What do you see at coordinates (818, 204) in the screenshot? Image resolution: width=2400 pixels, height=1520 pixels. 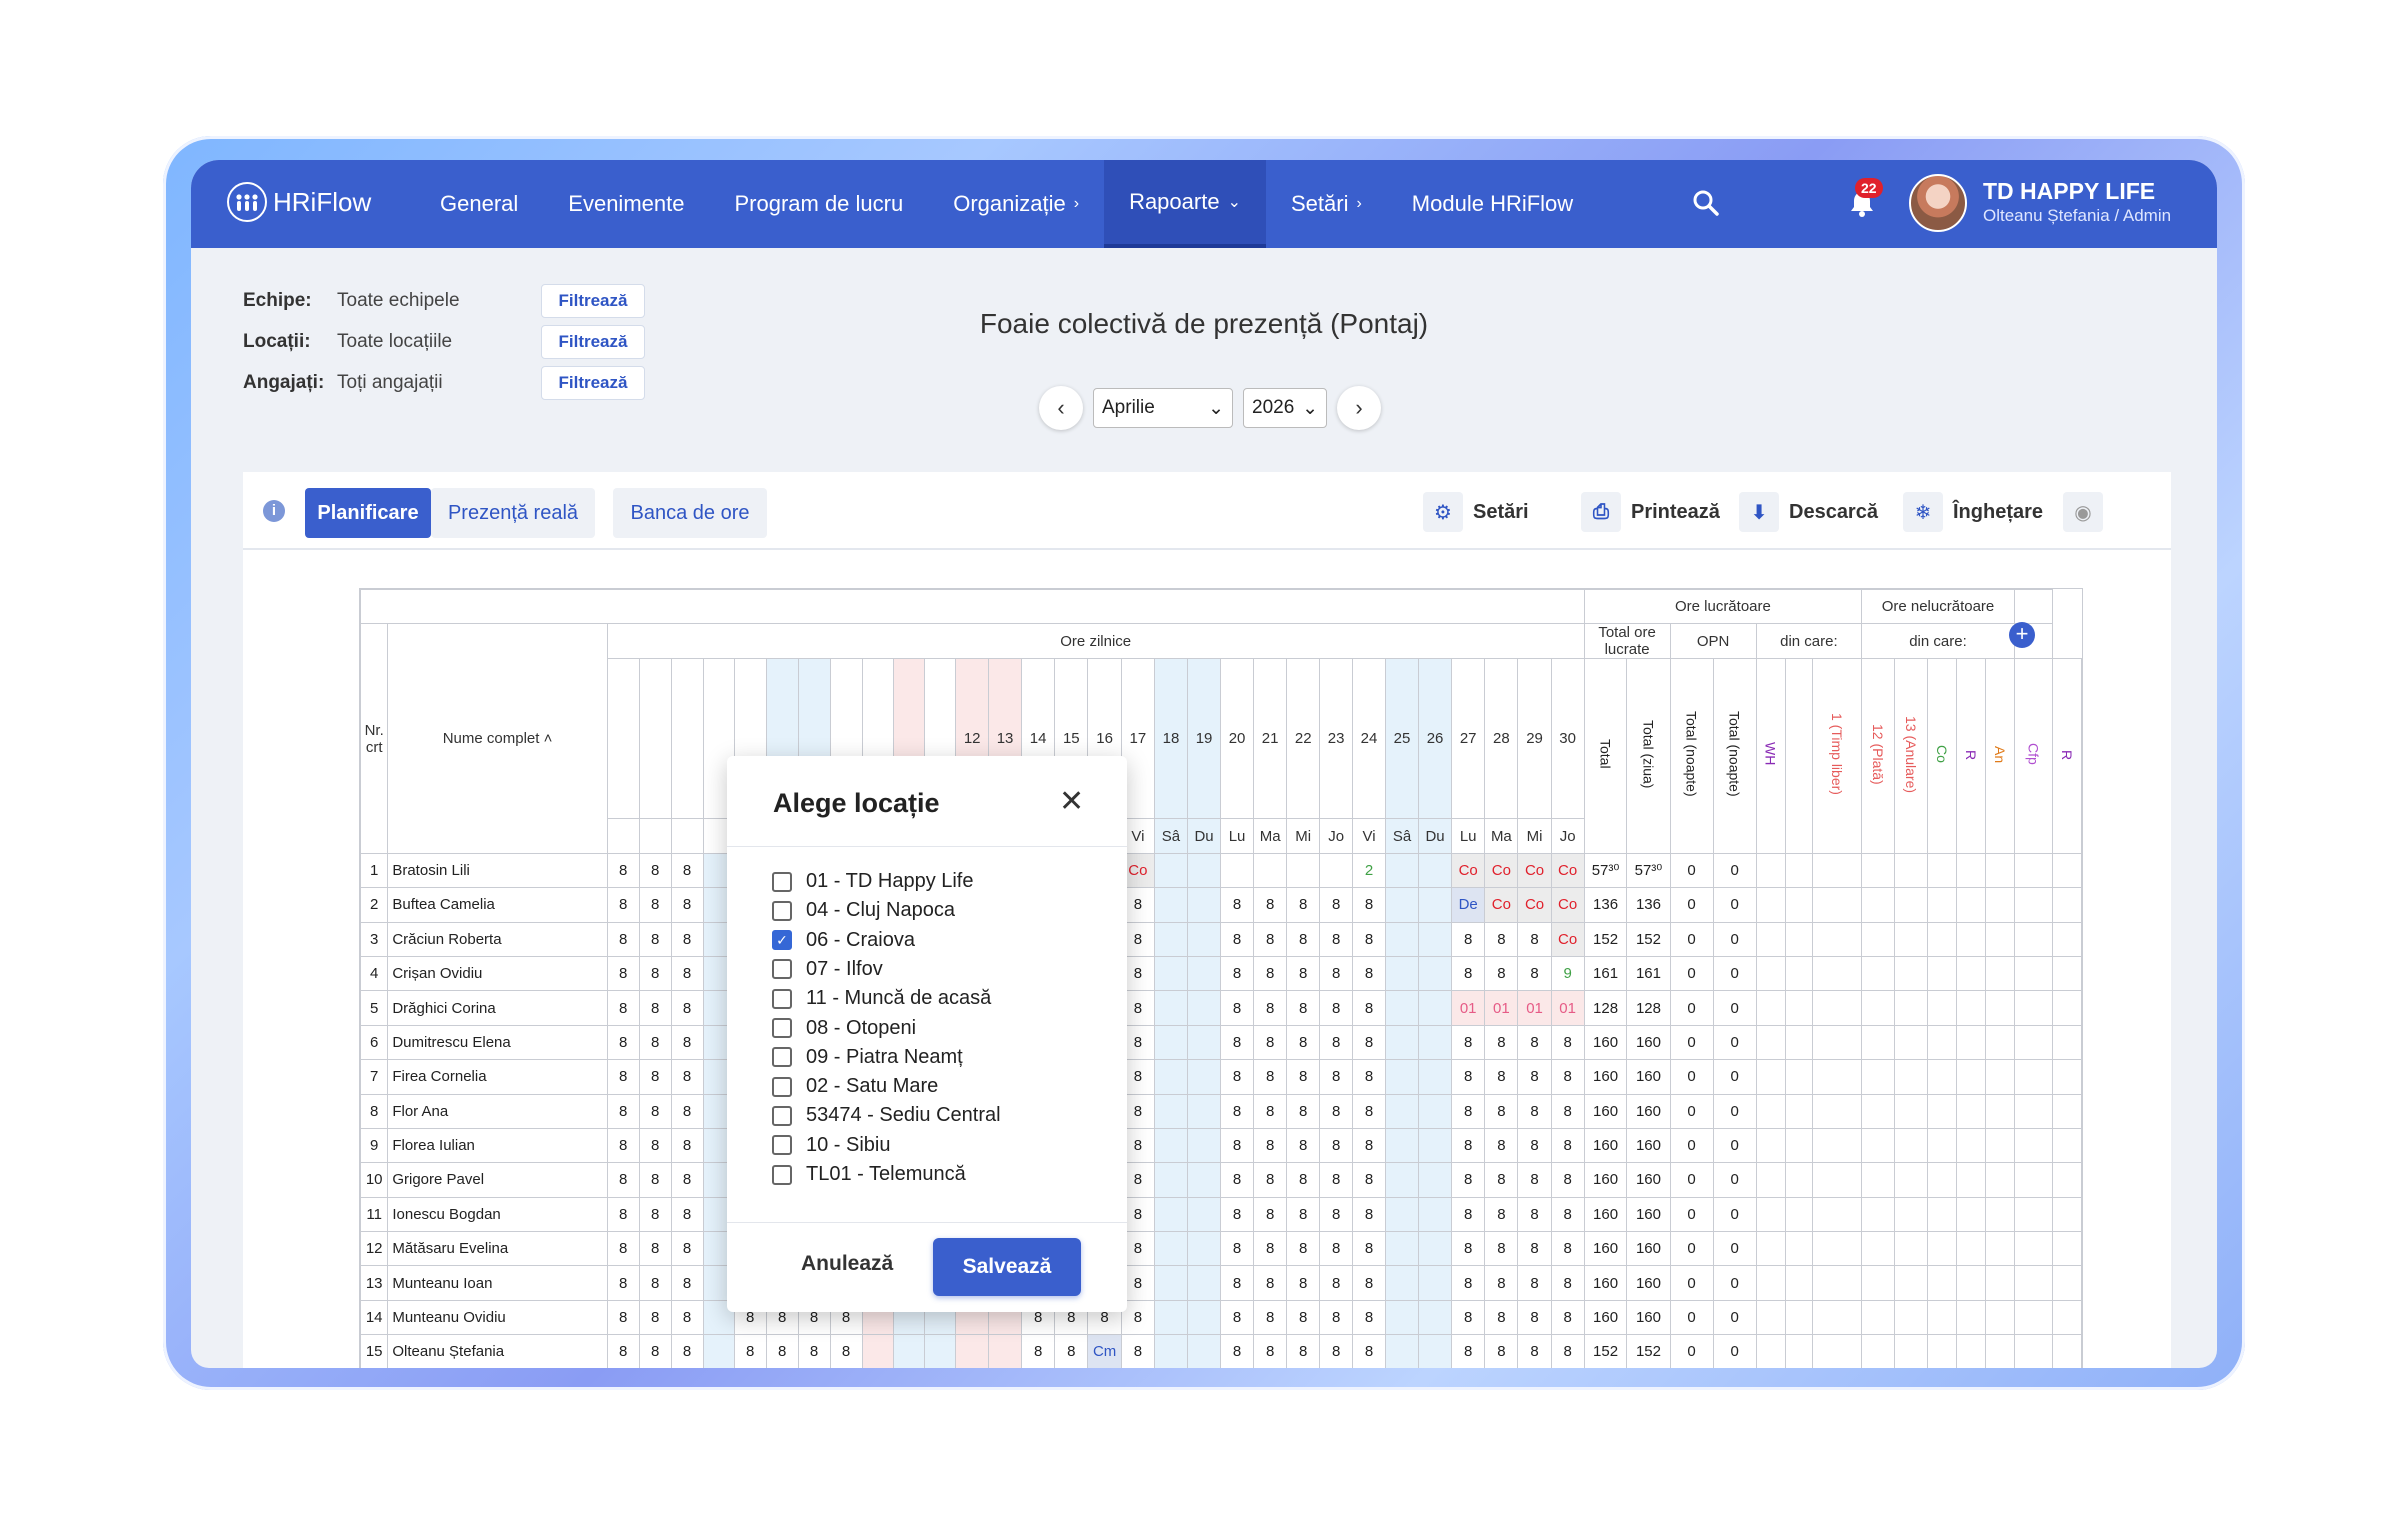 I see `nav-program-de-lucru: Program de lucru` at bounding box center [818, 204].